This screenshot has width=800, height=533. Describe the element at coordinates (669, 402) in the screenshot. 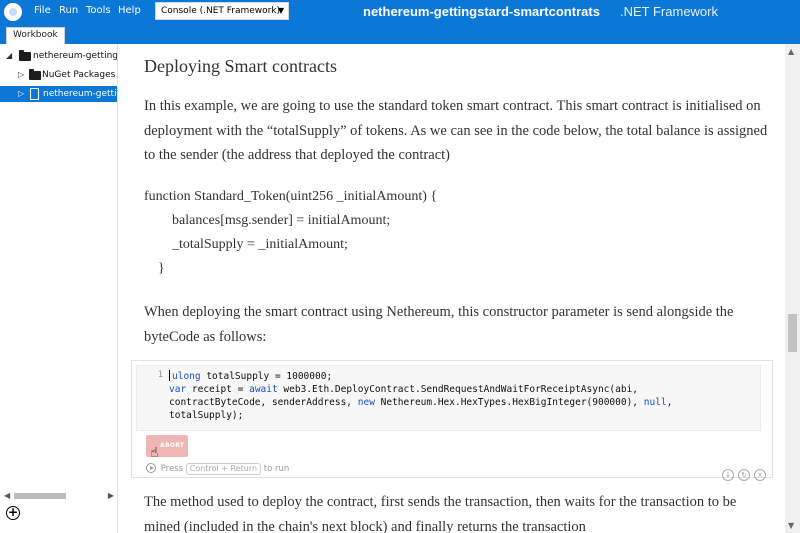

I see `code-token: ,` at that location.